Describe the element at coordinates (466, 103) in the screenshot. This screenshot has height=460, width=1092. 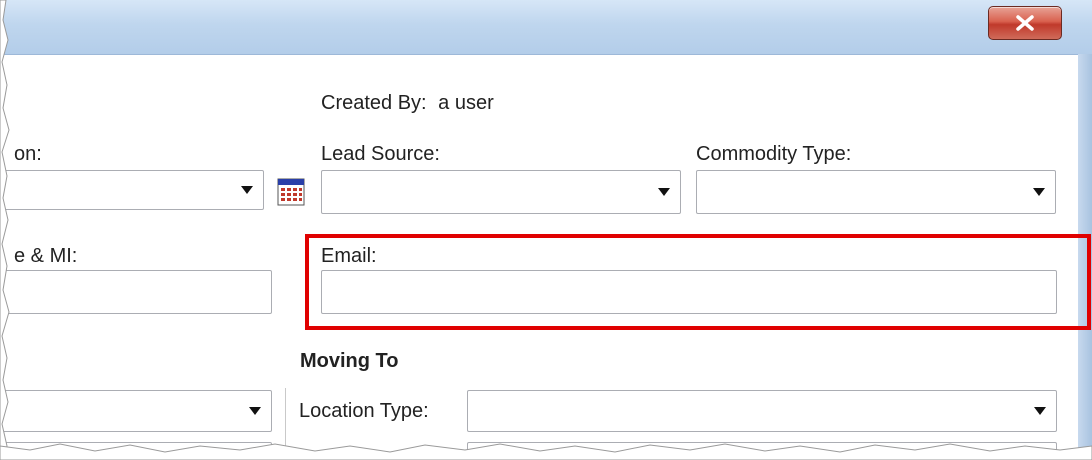
I see `created-by-value: a user` at that location.